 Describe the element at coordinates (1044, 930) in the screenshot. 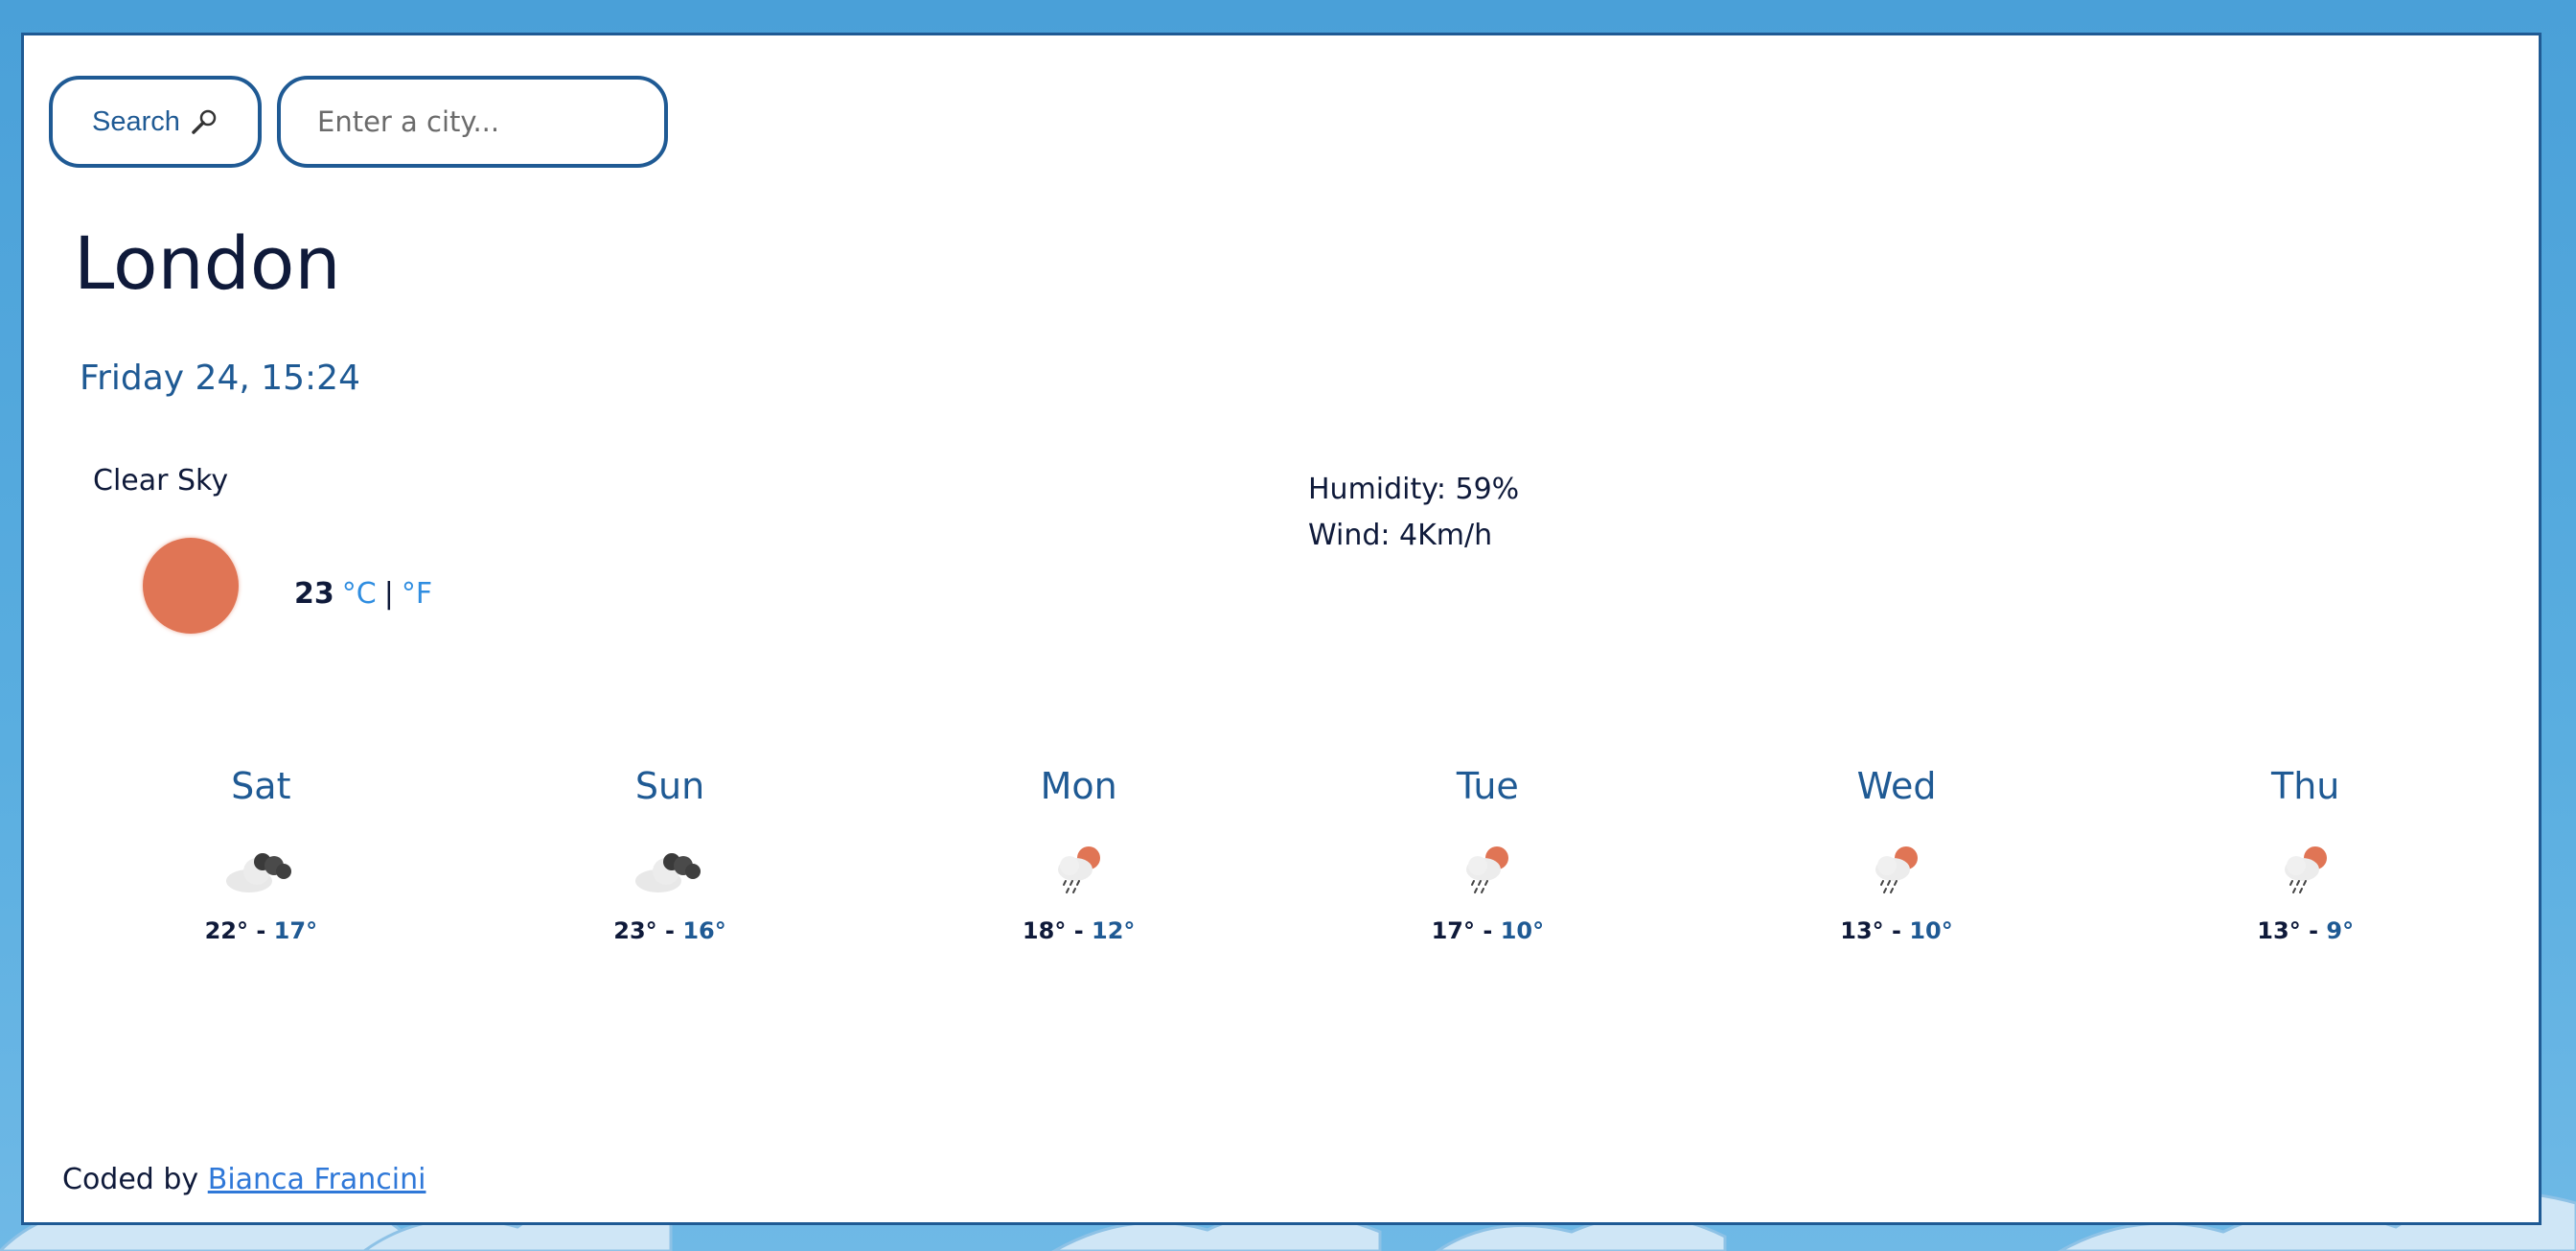

I see `forecast-high: 18°` at that location.